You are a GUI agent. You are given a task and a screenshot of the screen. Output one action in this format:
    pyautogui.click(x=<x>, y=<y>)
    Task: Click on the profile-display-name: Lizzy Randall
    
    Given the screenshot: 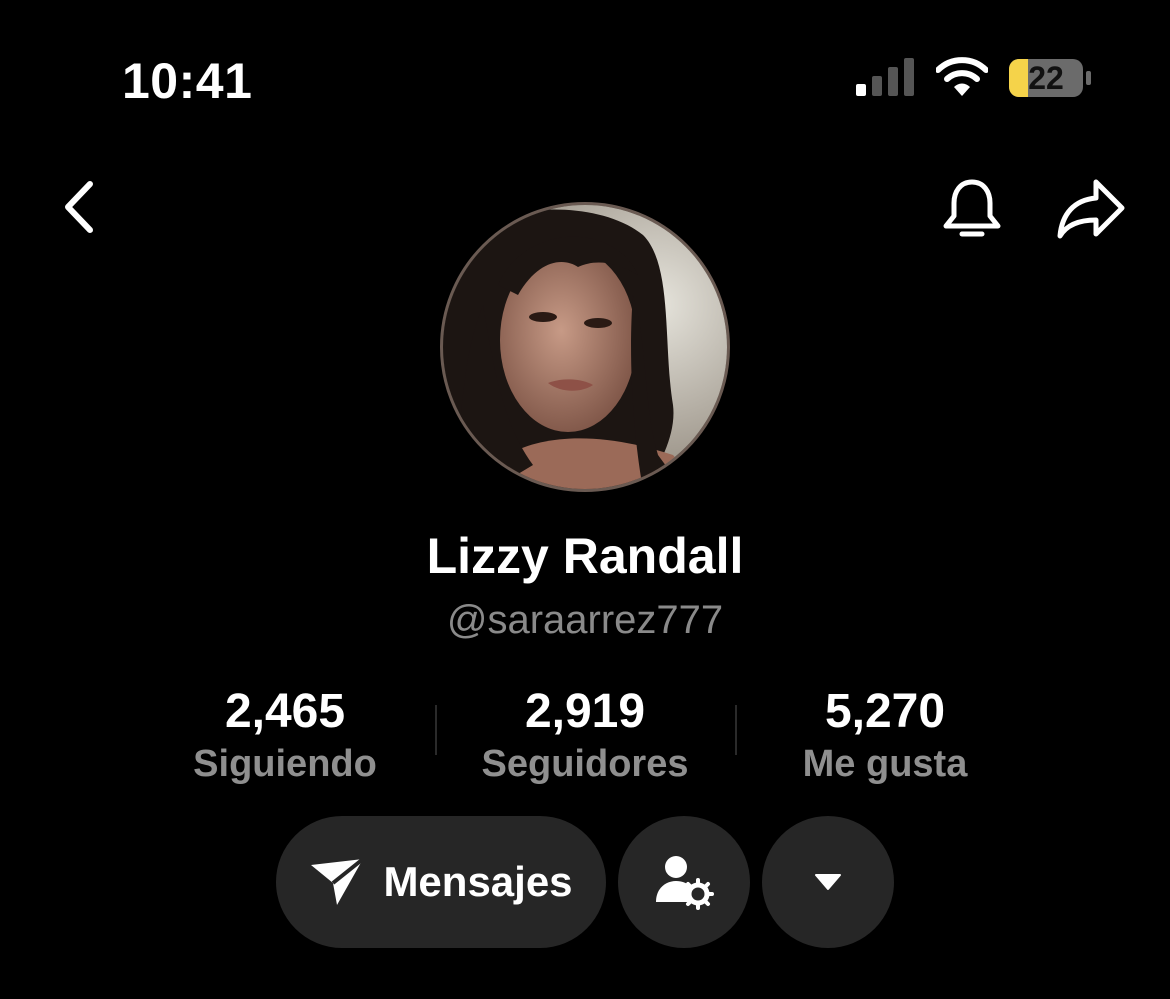 What is the action you would take?
    pyautogui.click(x=585, y=556)
    